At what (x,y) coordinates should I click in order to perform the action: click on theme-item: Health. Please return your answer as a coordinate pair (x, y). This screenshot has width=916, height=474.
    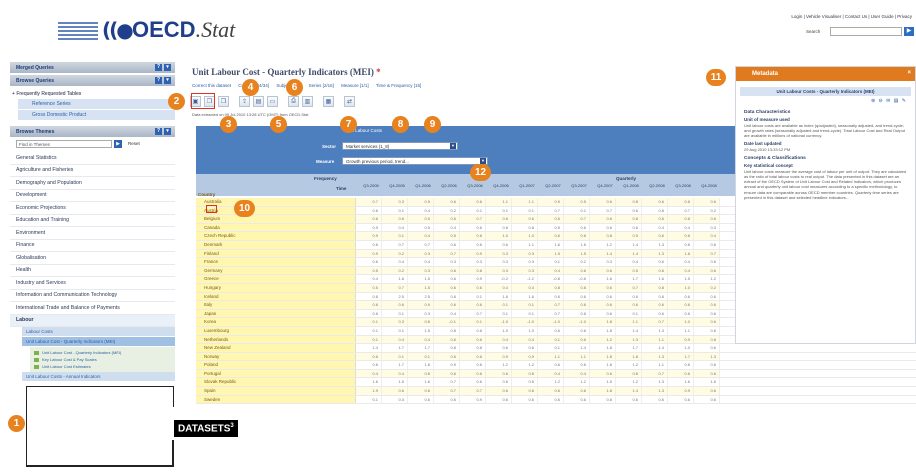
    Looking at the image, I should click on (92, 271).